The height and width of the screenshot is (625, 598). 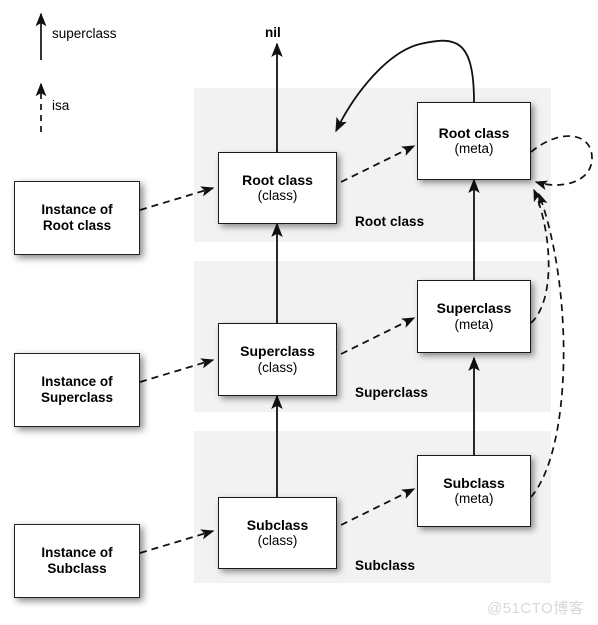 I want to click on node-instance-root-line1: Instance of, so click(x=77, y=210).